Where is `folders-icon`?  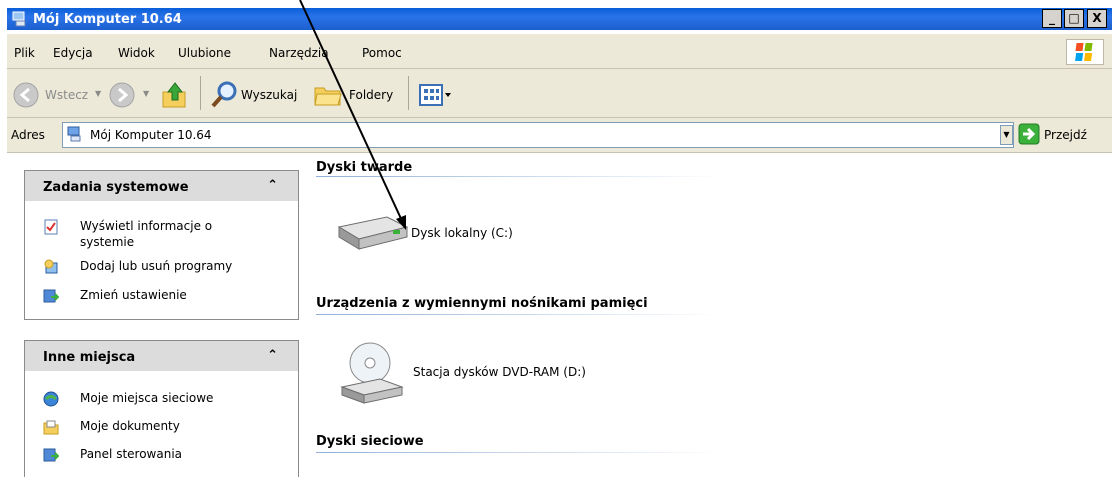
folders-icon is located at coordinates (328, 95).